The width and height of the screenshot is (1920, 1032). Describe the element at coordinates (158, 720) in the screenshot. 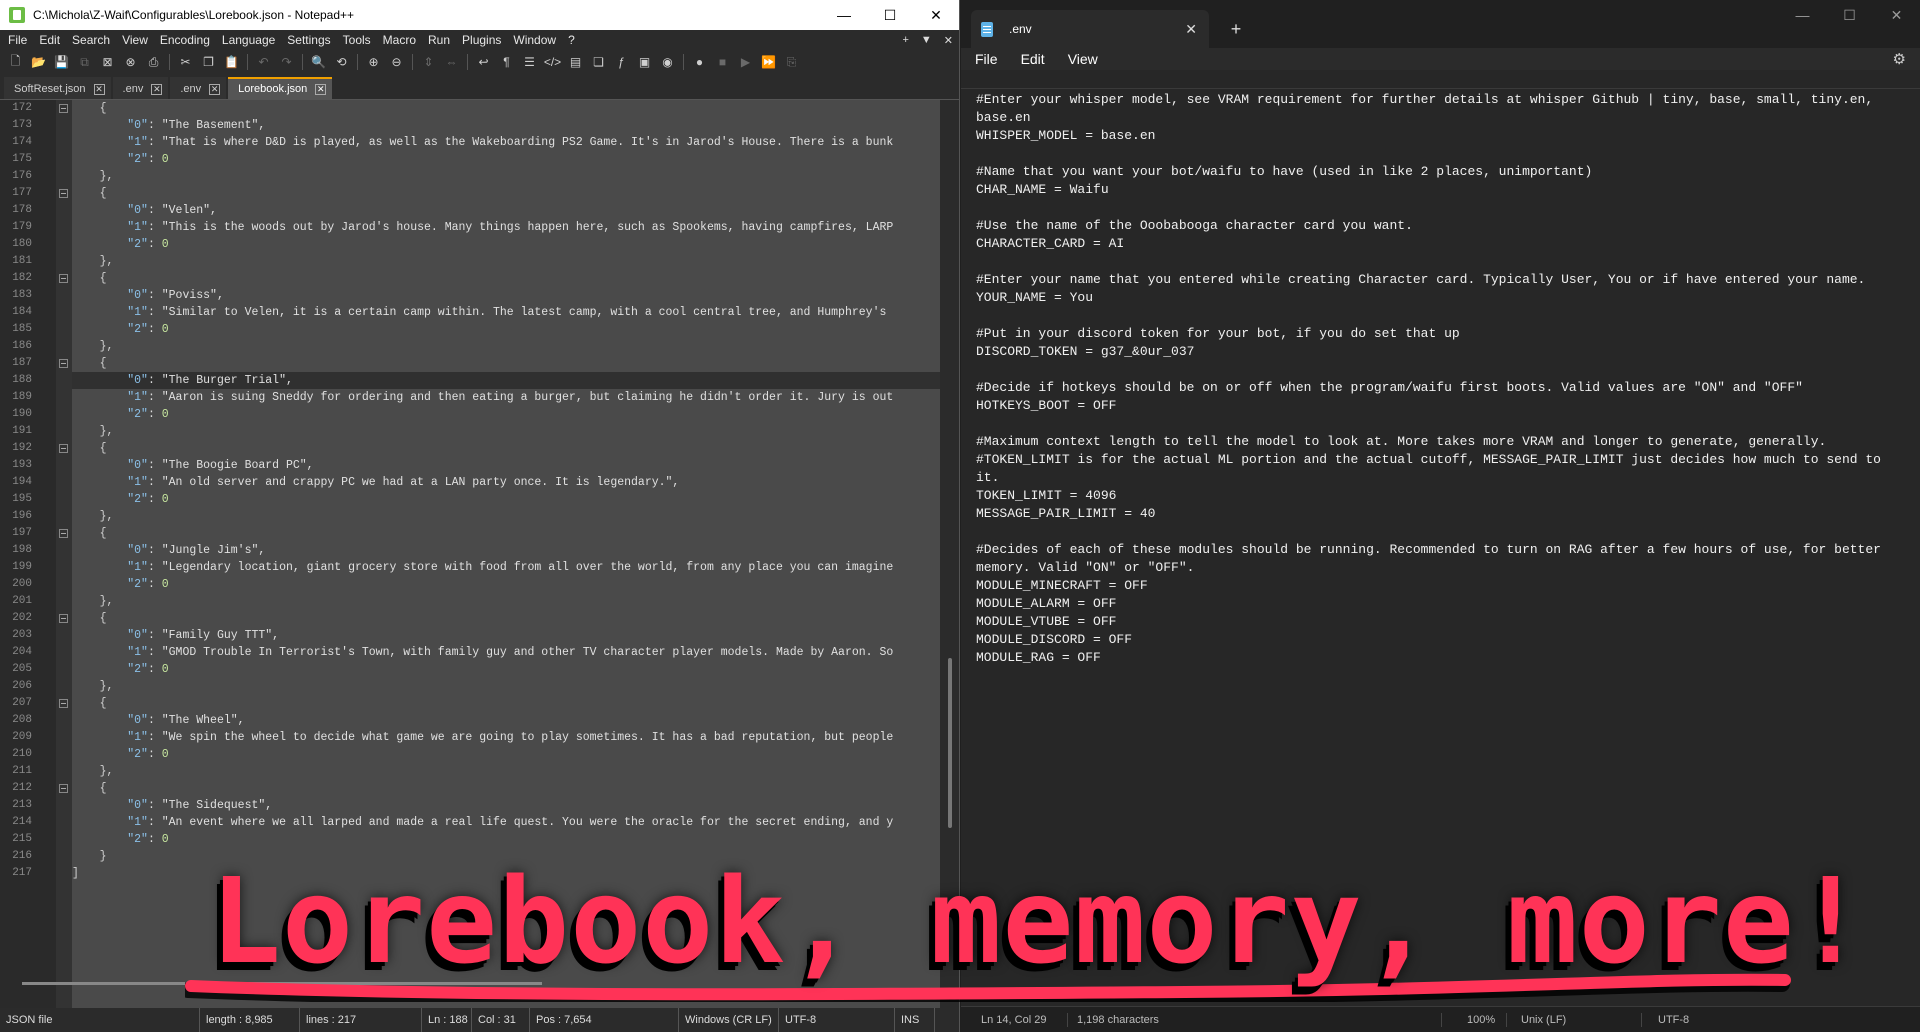

I see `code-line: "0": "The Wheel",` at that location.